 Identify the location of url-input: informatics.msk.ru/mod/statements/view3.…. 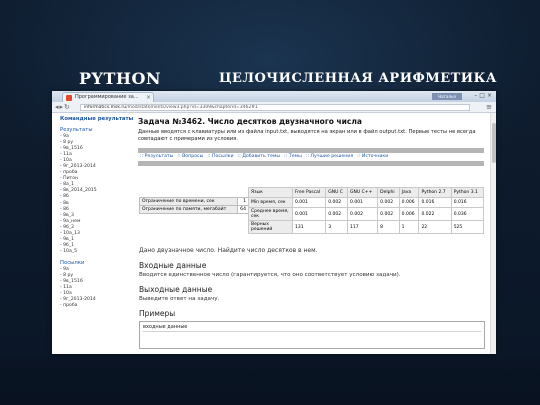
(275, 107).